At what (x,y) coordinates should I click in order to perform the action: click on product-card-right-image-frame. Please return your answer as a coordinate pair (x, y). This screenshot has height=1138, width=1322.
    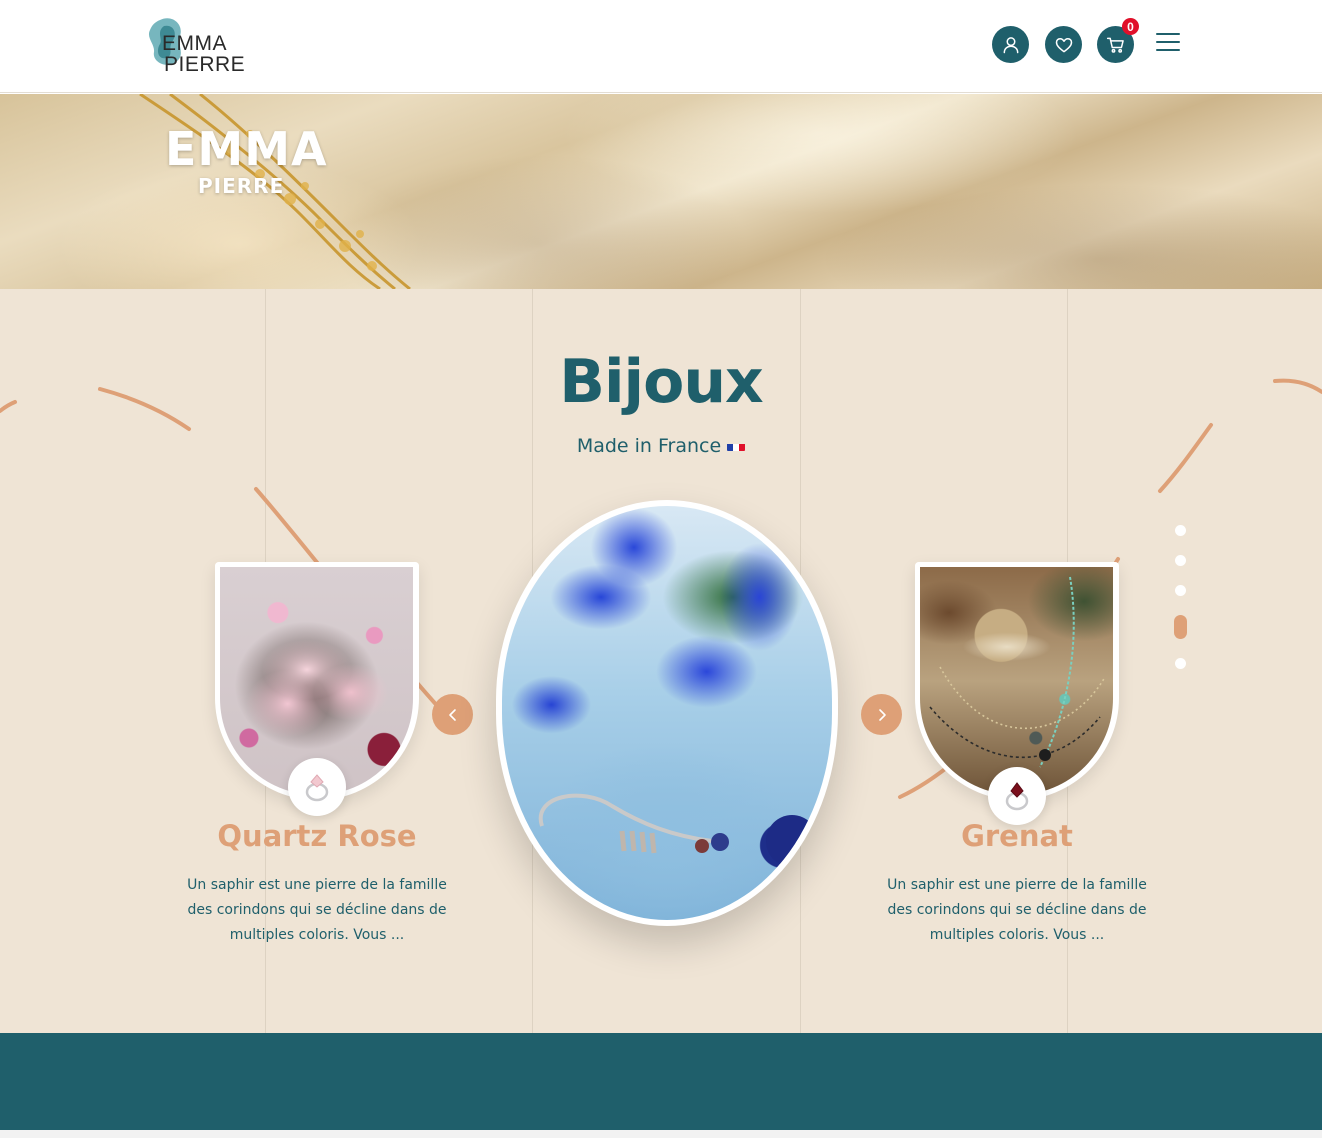
    Looking at the image, I should click on (1017, 681).